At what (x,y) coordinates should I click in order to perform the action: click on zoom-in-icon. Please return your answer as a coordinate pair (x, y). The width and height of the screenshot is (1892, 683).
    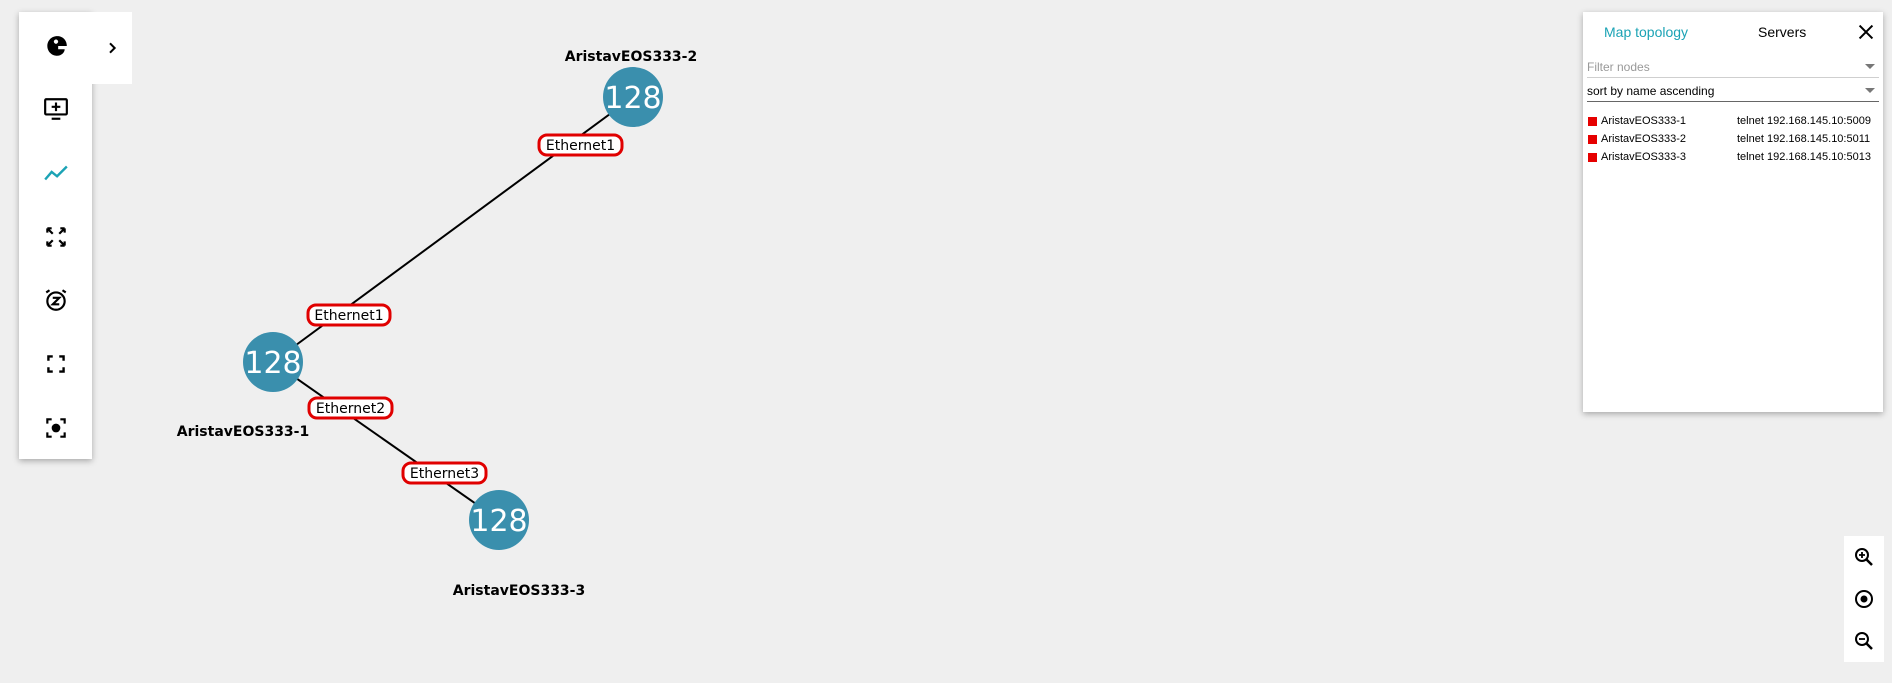
    Looking at the image, I should click on (1864, 557).